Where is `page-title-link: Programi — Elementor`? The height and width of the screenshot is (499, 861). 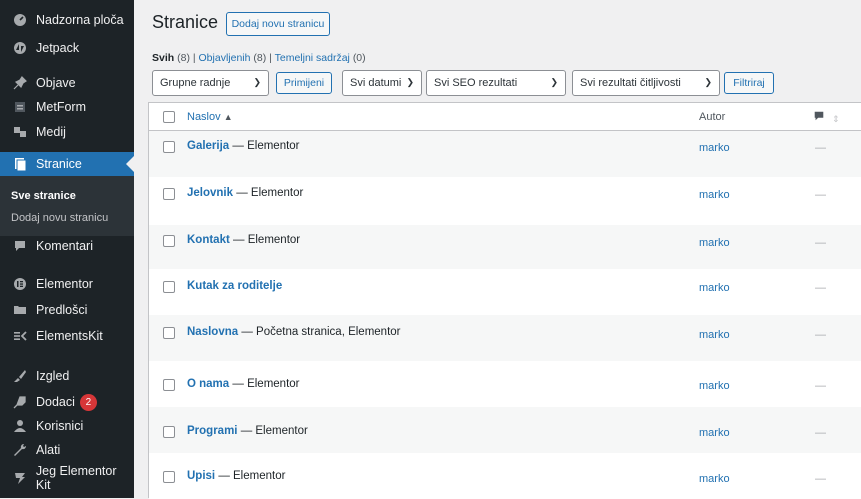 page-title-link: Programi — Elementor is located at coordinates (247, 431).